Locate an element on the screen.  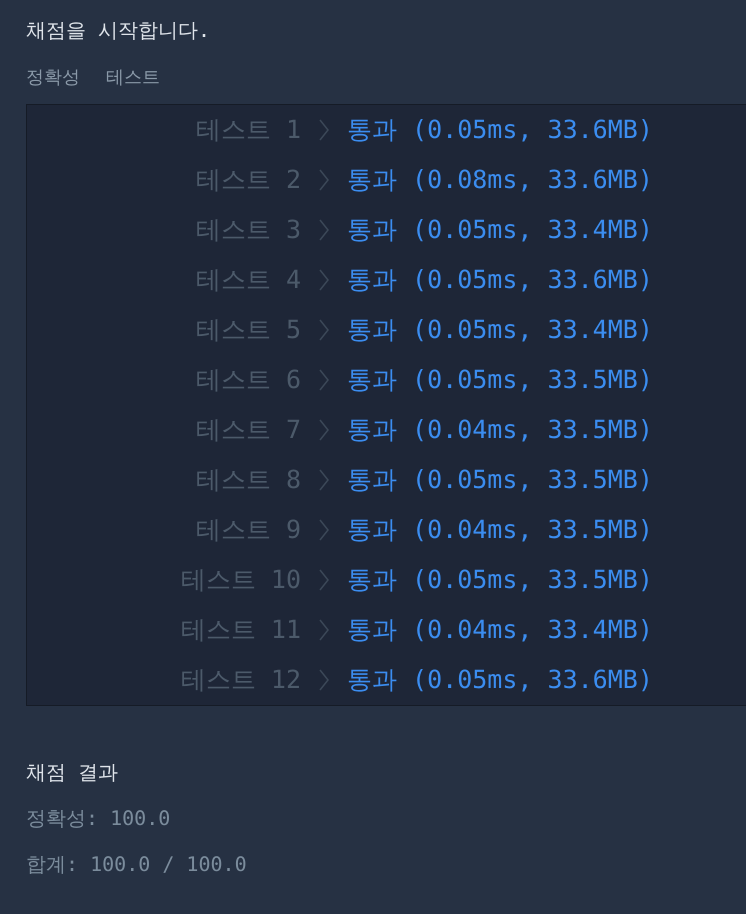
summary-line: 합계: 100.0 / 100.0 is located at coordinates (136, 864).